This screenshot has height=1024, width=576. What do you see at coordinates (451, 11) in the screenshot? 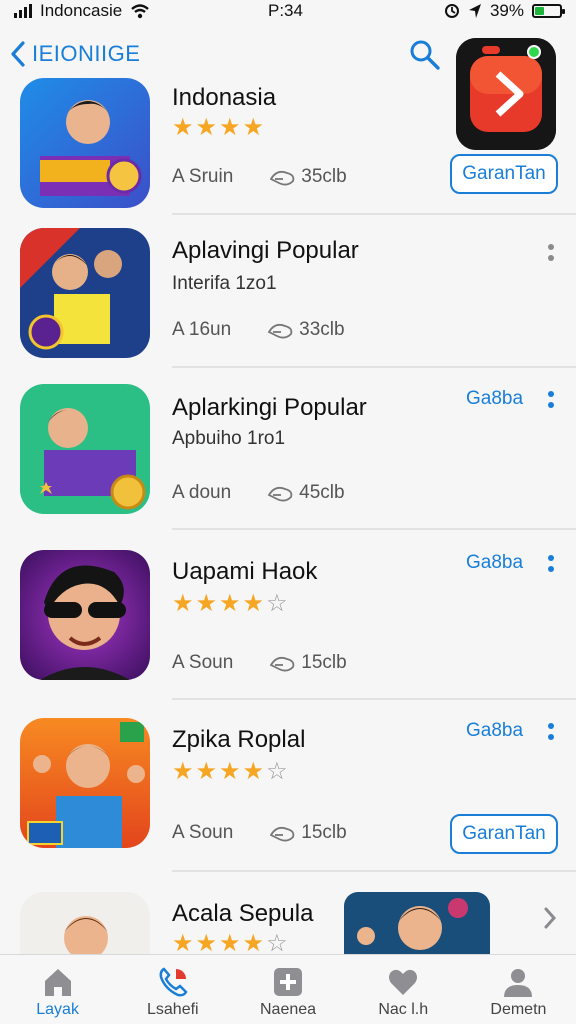
I see `alarm-icon` at bounding box center [451, 11].